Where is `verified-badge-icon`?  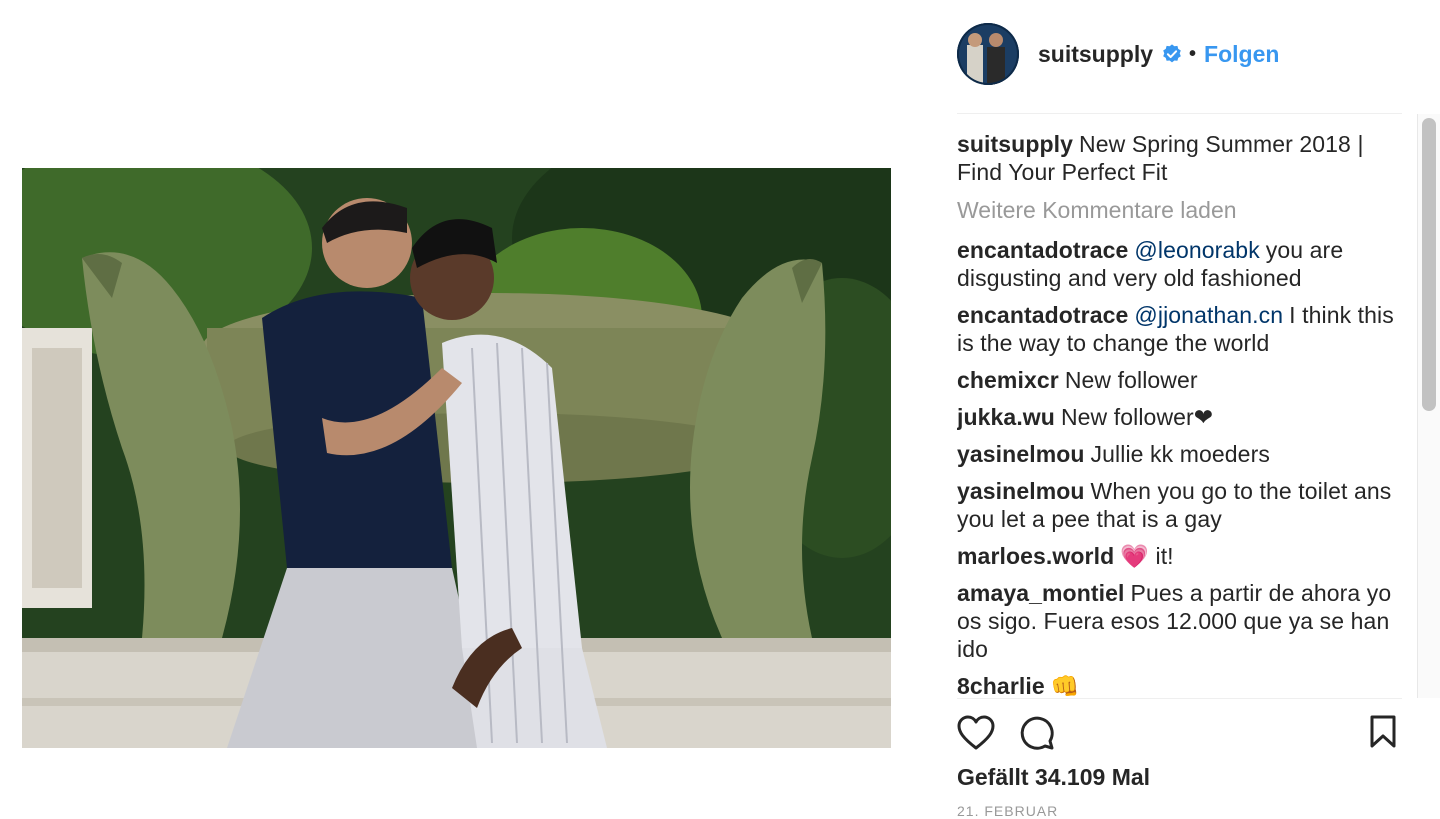
verified-badge-icon is located at coordinates (1172, 54).